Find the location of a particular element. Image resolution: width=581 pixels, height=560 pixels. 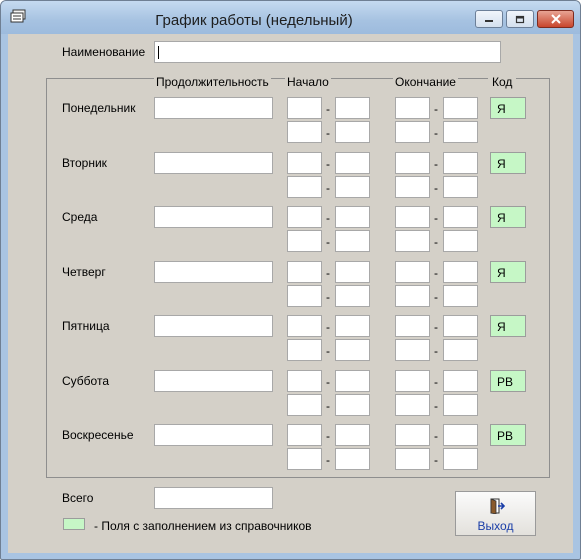

maximize-button is located at coordinates (520, 19).